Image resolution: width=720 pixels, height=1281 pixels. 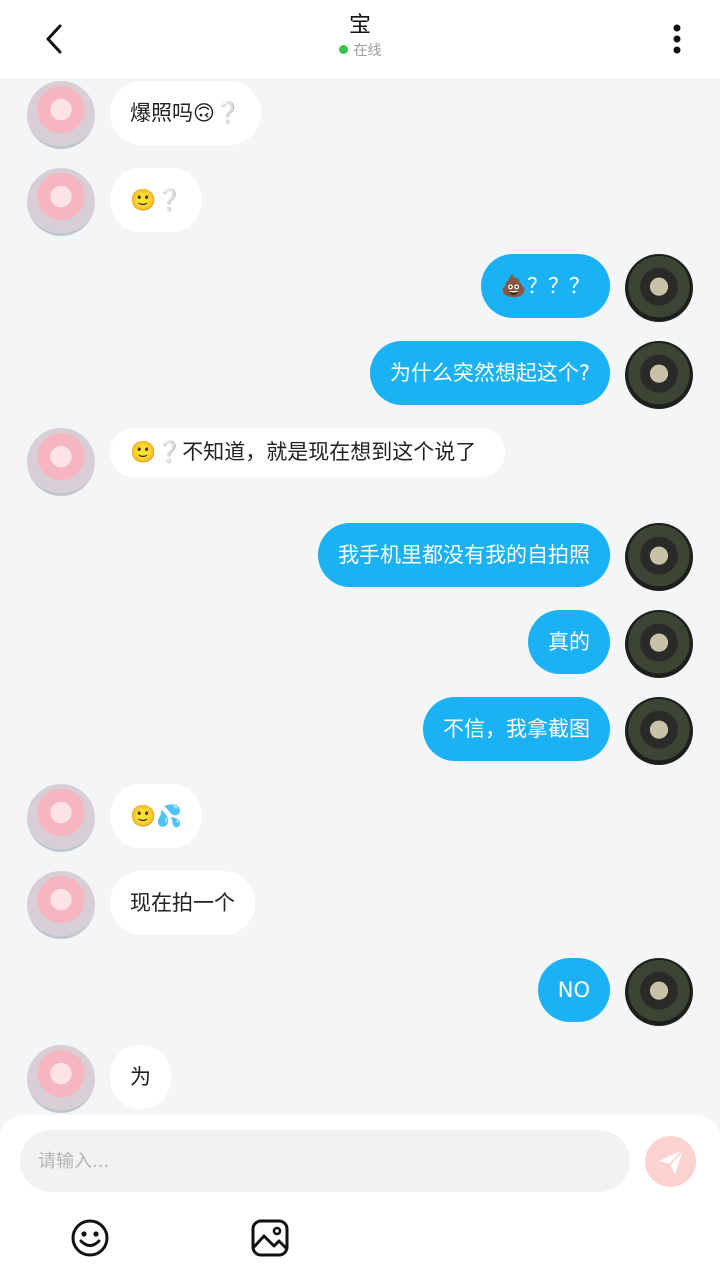 I want to click on chat-header: 宝 在线, so click(x=360, y=39).